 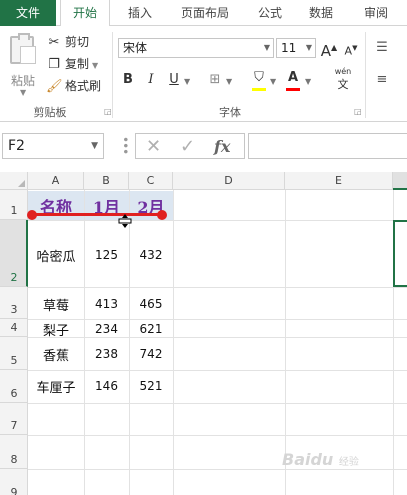 What do you see at coordinates (270, 13) in the screenshot?
I see `tab-formulas: 公式` at bounding box center [270, 13].